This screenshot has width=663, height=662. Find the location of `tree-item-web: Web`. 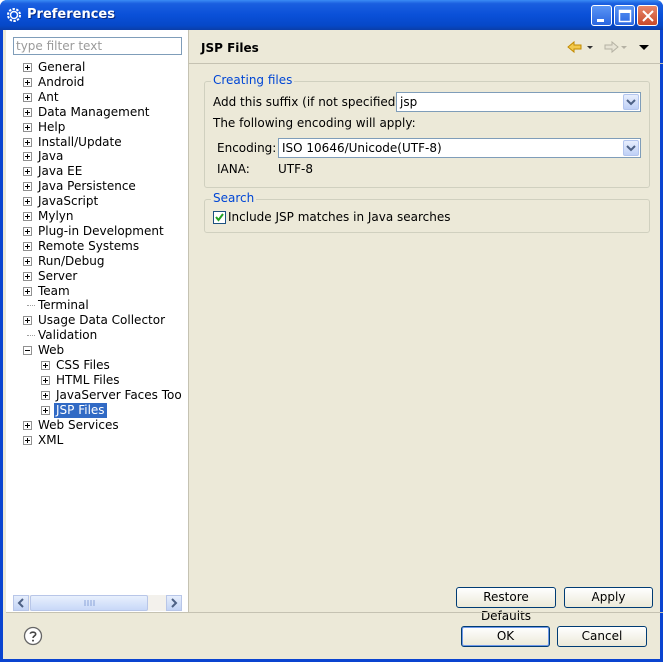

tree-item-web: Web is located at coordinates (97, 350).